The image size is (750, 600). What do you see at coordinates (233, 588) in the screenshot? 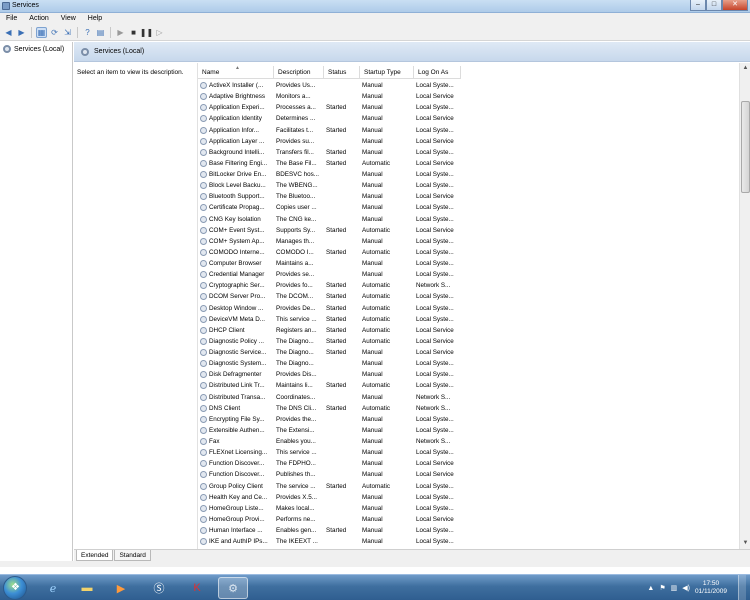
I see `services-taskbar-icon: ⚙` at bounding box center [233, 588].